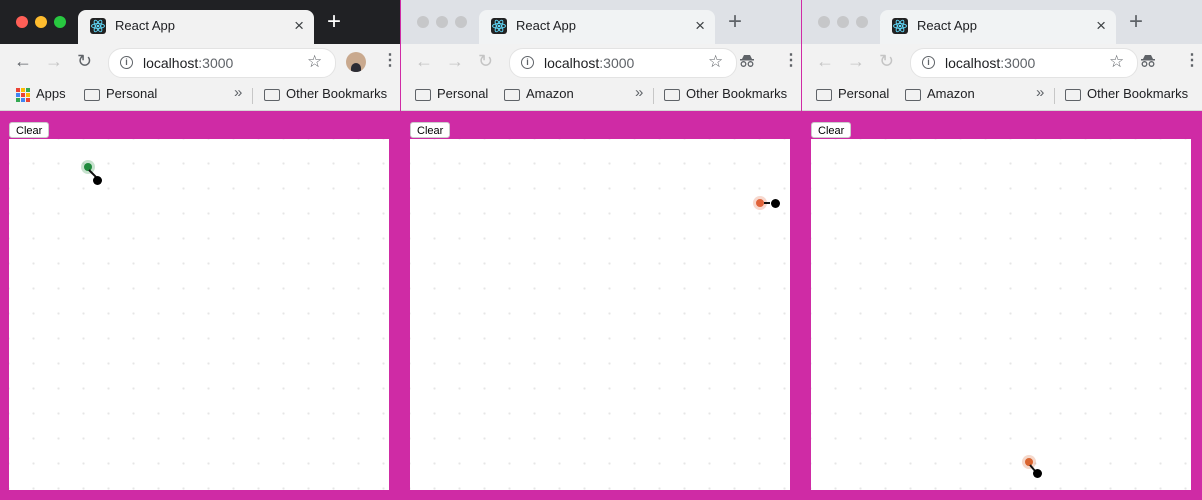 The image size is (1202, 500). I want to click on cursor-link, so click(767, 203).